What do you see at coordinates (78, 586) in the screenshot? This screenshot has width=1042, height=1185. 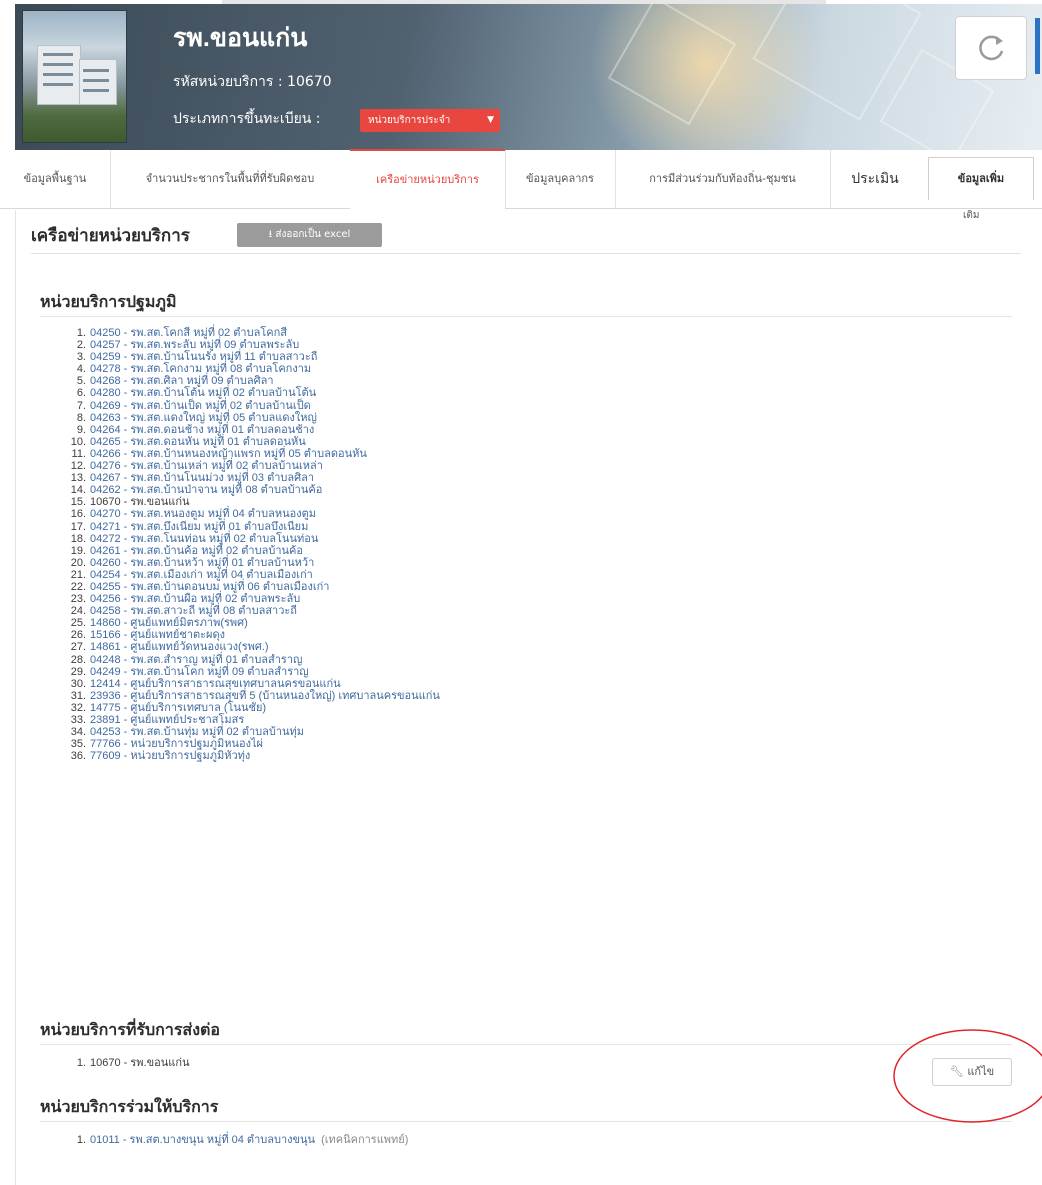 I see `list-item-number: 22.` at bounding box center [78, 586].